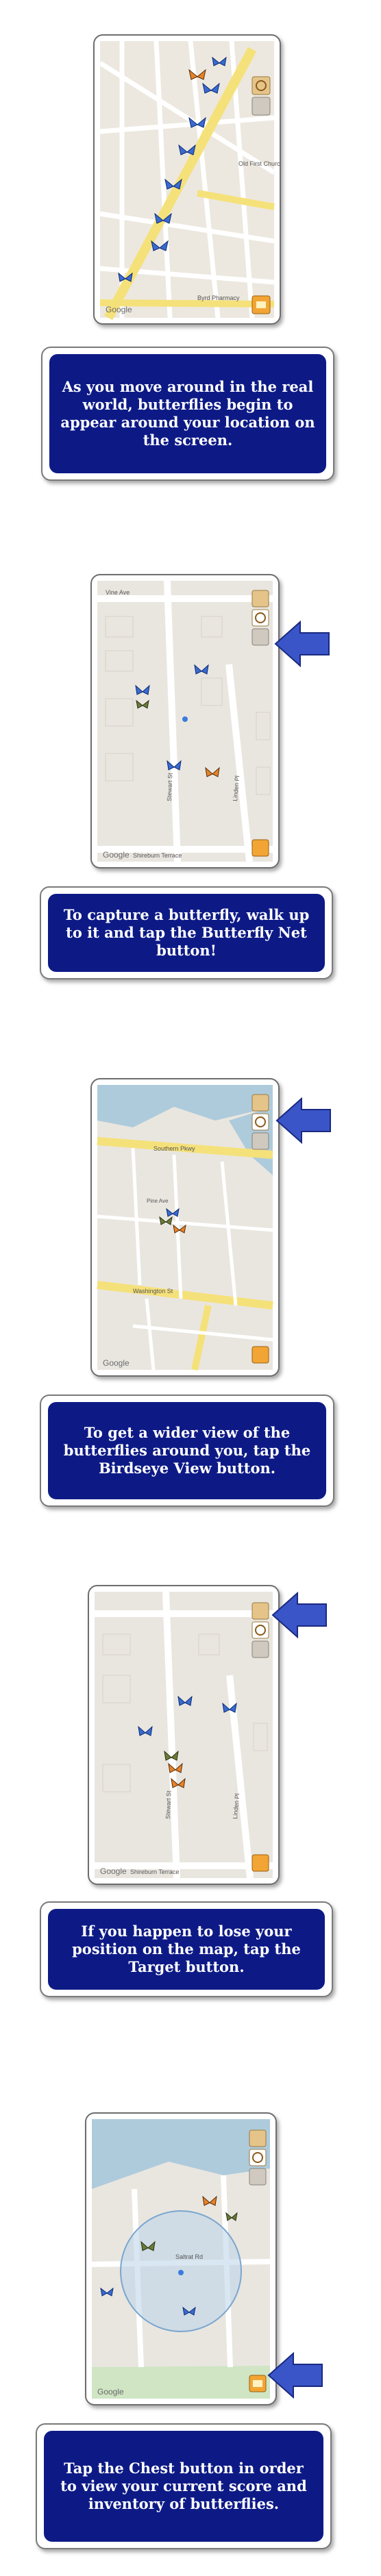  Describe the element at coordinates (189, 2256) in the screenshot. I see `map-label-saltrat: Saltrat Rd` at that location.